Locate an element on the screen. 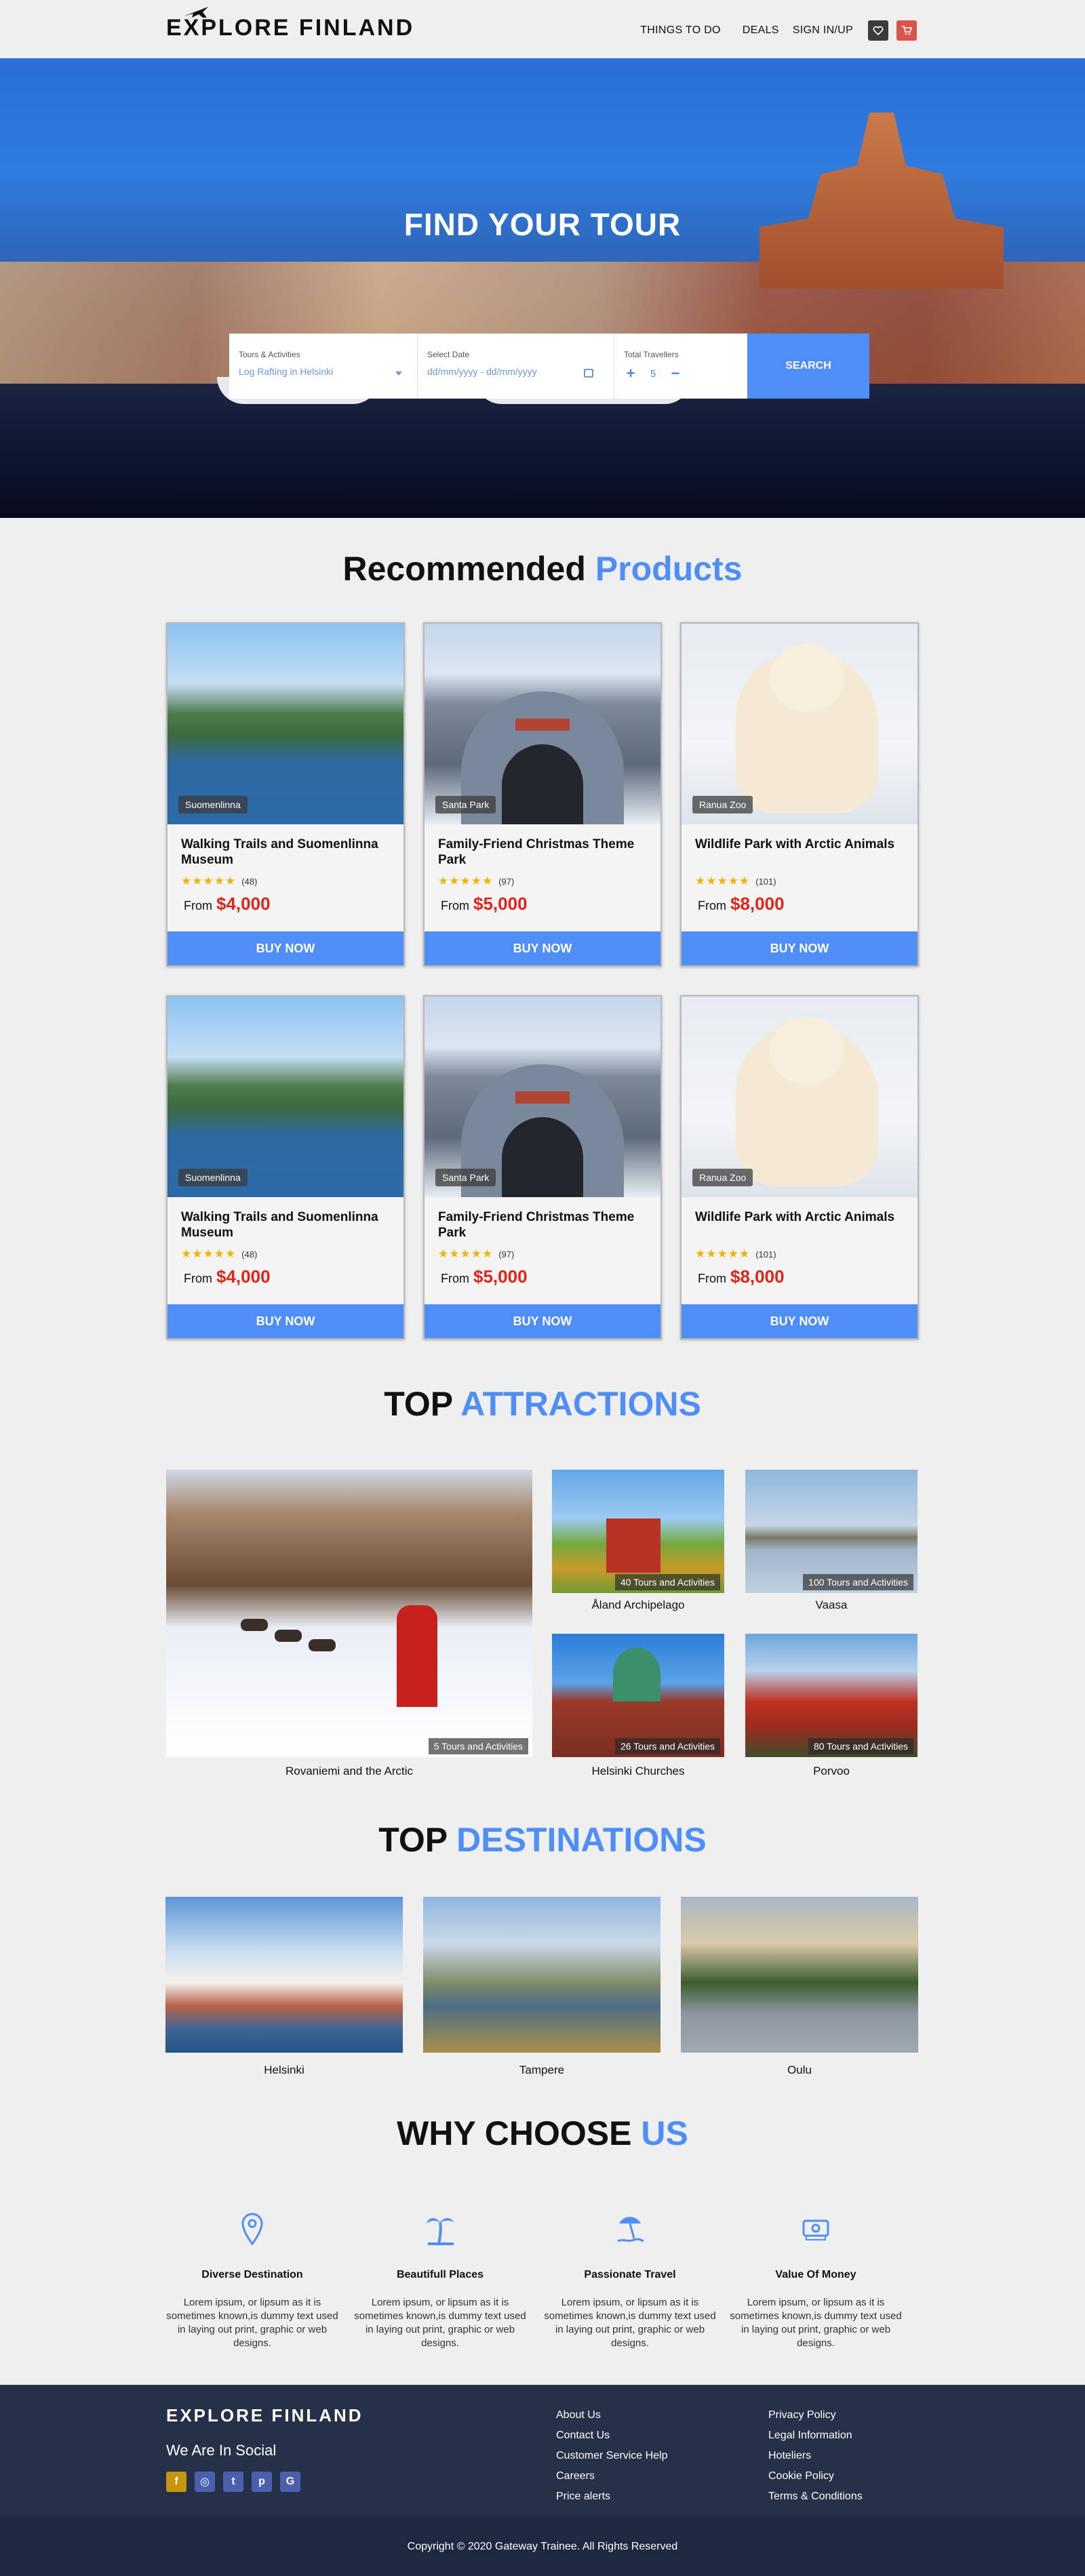 The image size is (1085, 2576). google-icon: G is located at coordinates (290, 2482).